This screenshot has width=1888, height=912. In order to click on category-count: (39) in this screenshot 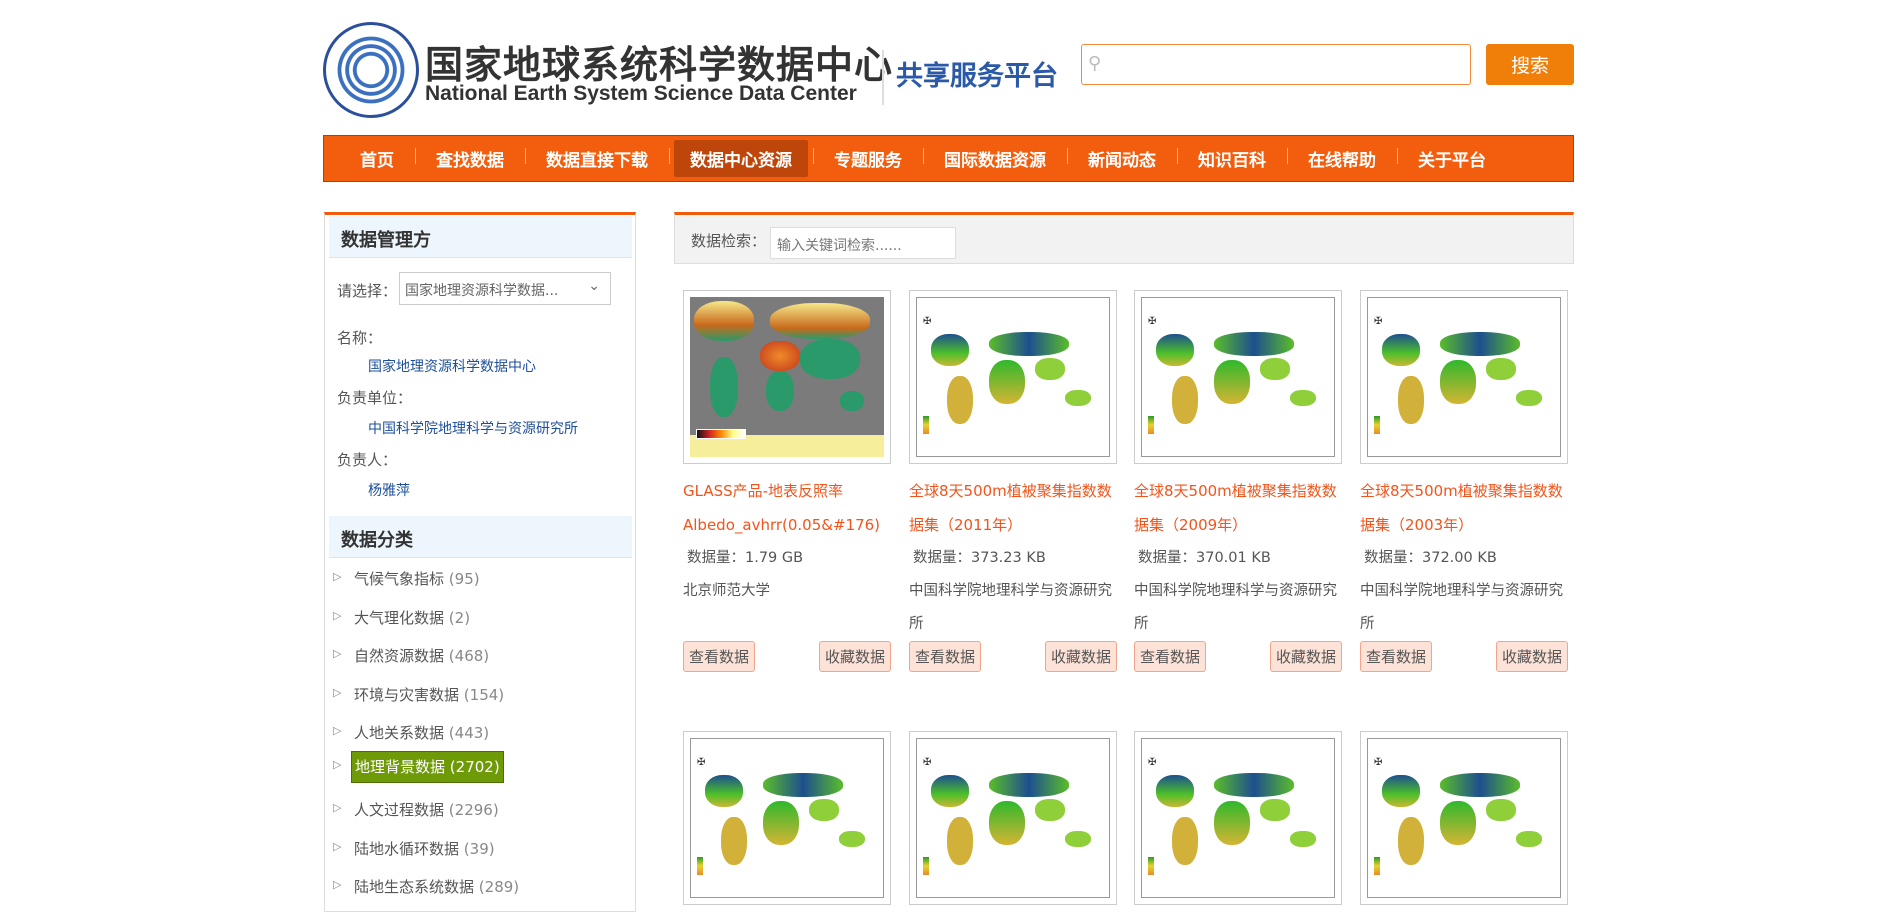, I will do `click(479, 848)`.